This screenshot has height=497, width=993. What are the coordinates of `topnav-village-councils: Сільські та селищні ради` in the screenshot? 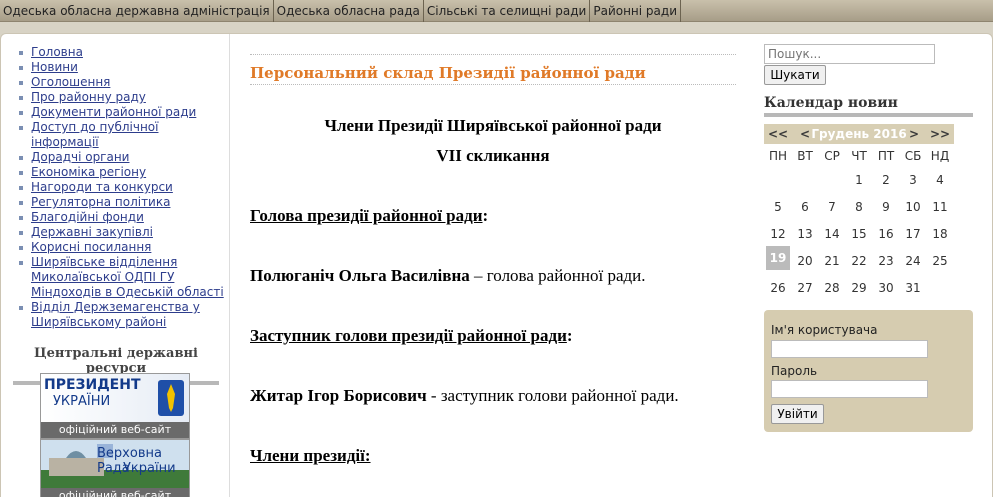 It's located at (507, 11).